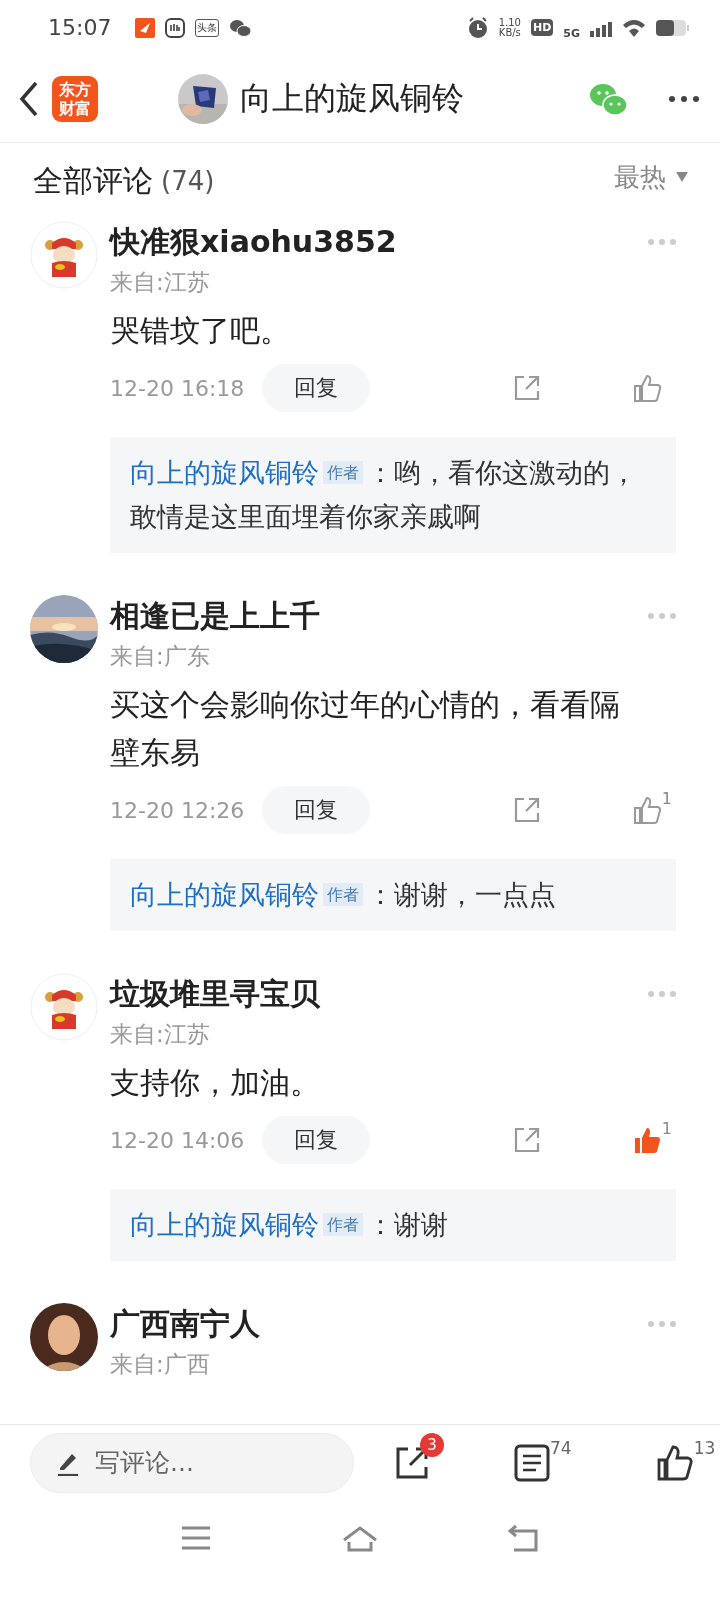 The height and width of the screenshot is (1600, 720). Describe the element at coordinates (651, 177) in the screenshot. I see `sort-dropdown: 最热` at that location.